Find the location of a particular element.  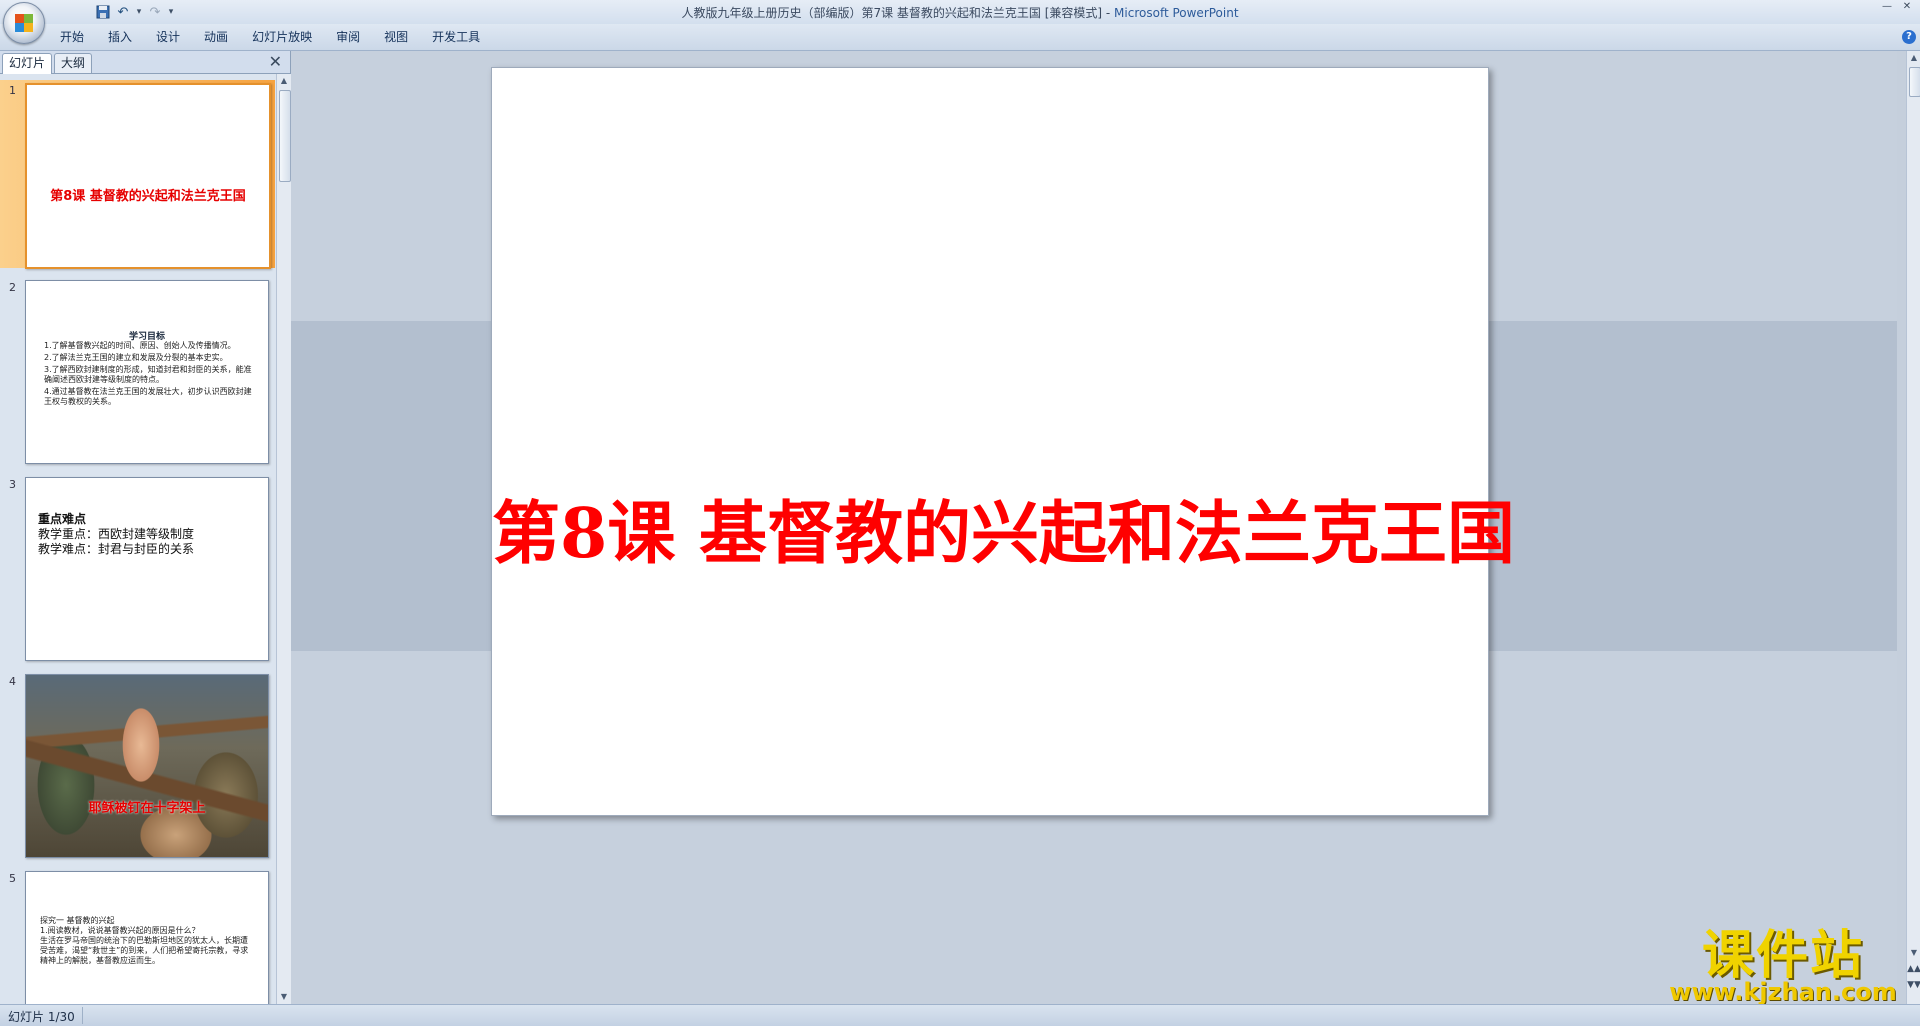

site-watermark: 课件站 www.kjzhan.com is located at coordinates (1783, 966).